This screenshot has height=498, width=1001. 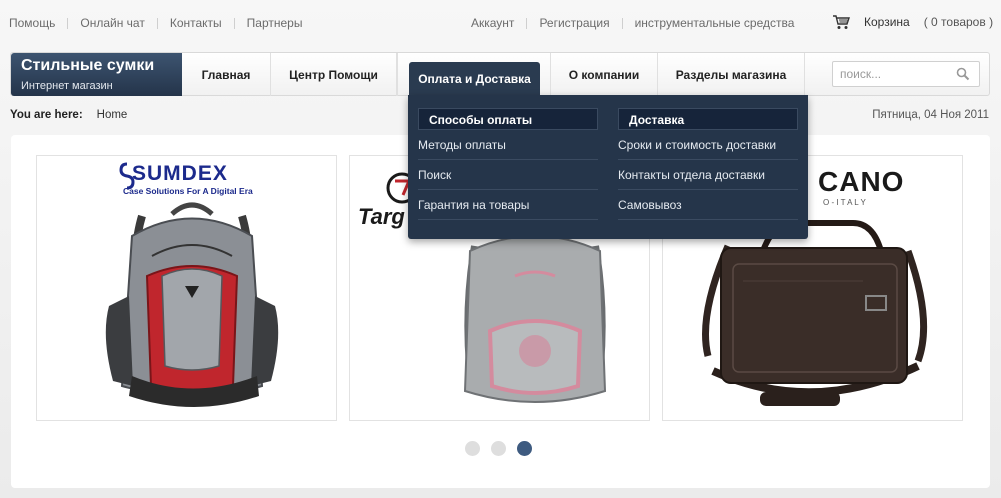 I want to click on dropdown-heading-delivery: Доставка, so click(x=708, y=119).